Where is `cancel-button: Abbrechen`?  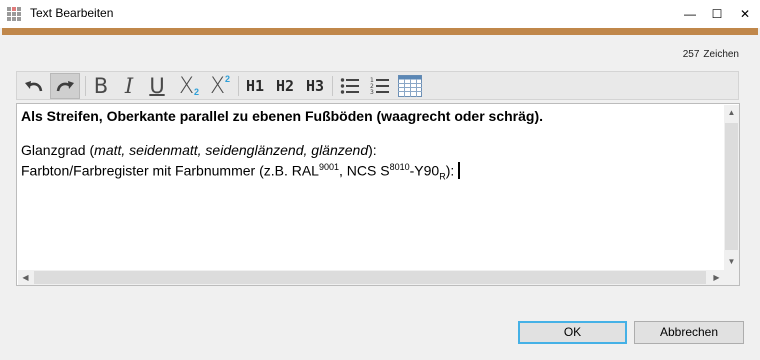
cancel-button: Abbrechen is located at coordinates (689, 332).